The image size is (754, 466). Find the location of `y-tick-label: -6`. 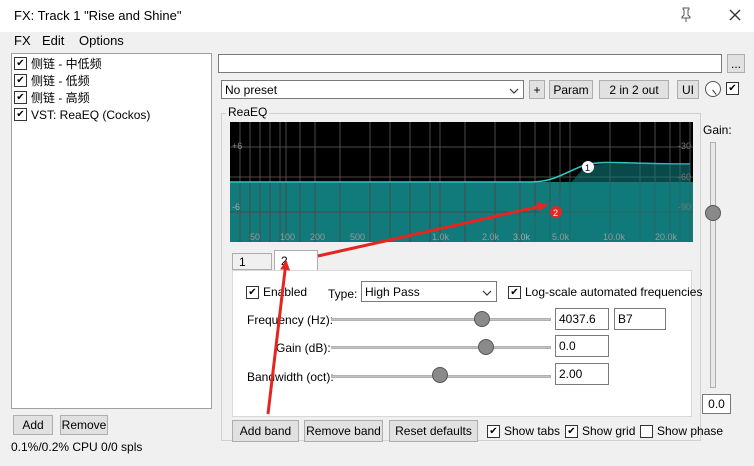

y-tick-label: -6 is located at coordinates (236, 207).